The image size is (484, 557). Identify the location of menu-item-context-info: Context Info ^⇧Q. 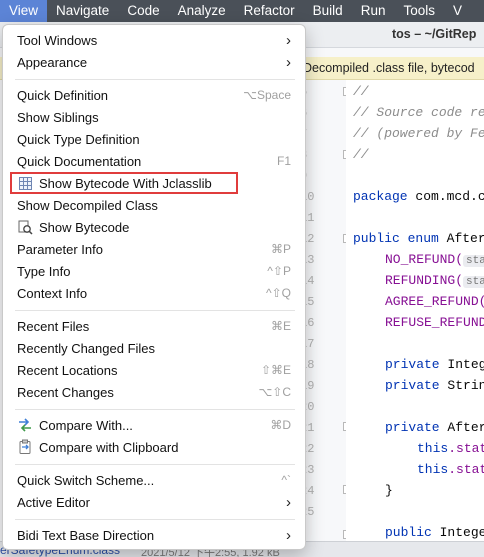
(154, 293).